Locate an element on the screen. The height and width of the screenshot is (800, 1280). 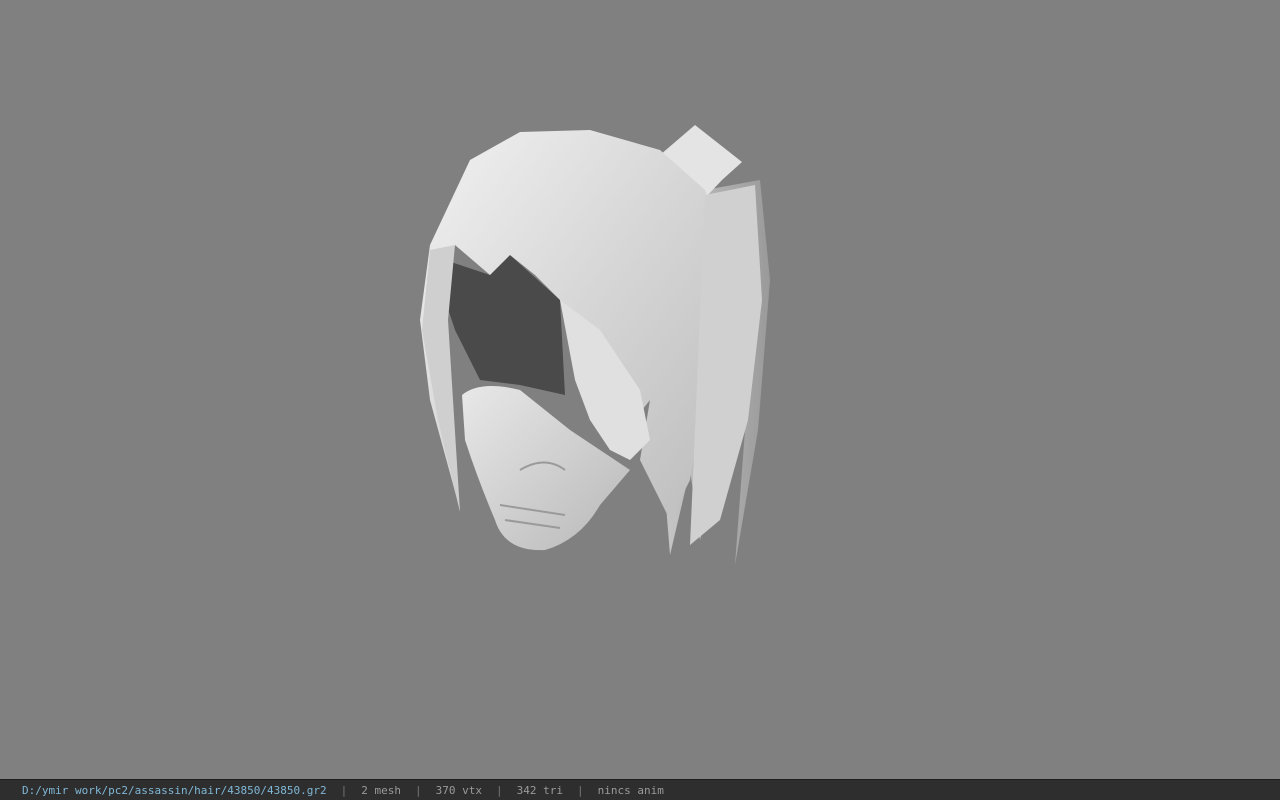
mesh-count-text: 2 mesh is located at coordinates (381, 790).